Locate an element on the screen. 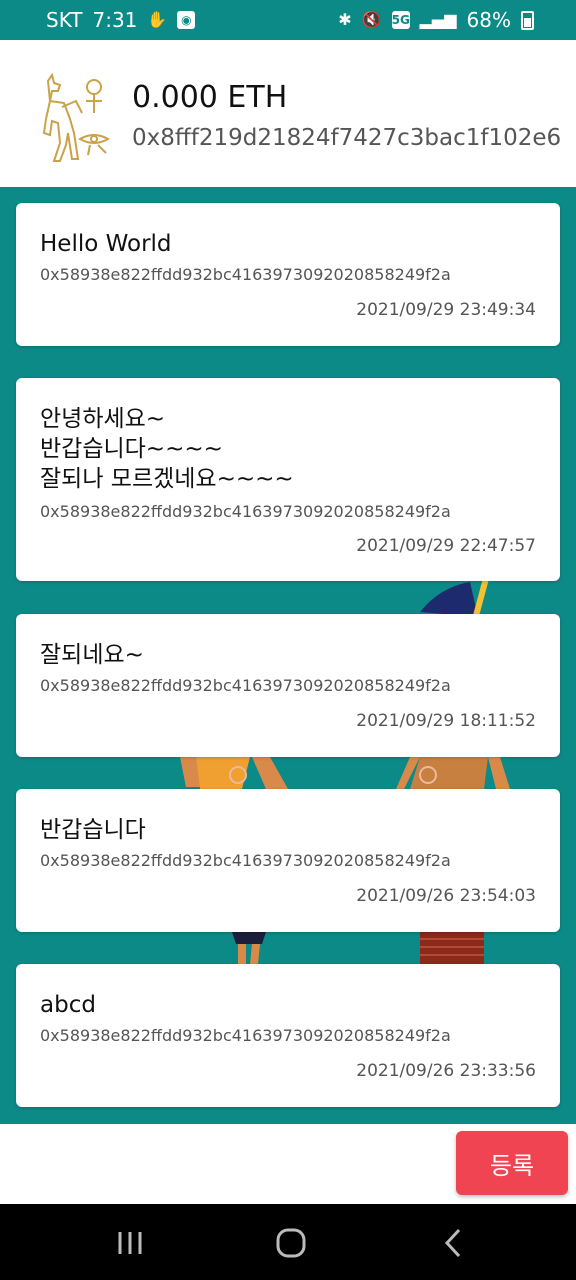 The width and height of the screenshot is (576, 1280). carrier-label: SKT is located at coordinates (64, 20).